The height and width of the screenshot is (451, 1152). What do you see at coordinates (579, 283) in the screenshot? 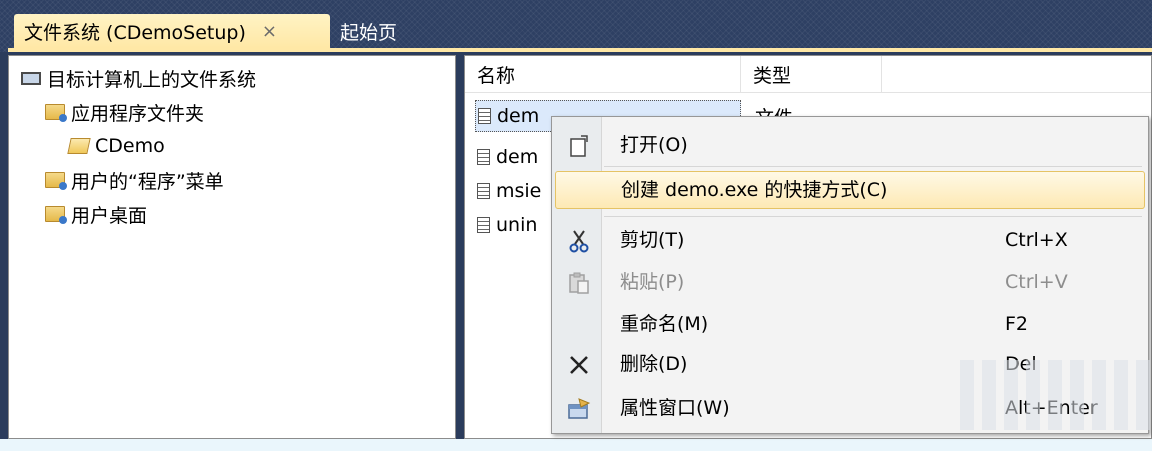
I see `paste-icon` at bounding box center [579, 283].